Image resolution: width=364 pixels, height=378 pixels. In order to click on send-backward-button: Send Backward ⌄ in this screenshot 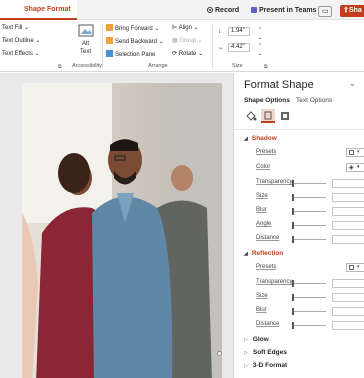, I will do `click(135, 41)`.